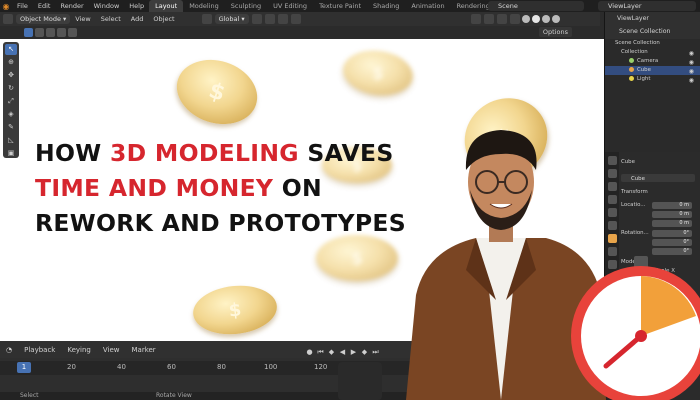 This screenshot has height=400, width=700. I want to click on rotation-z-field: 0°, so click(672, 251).